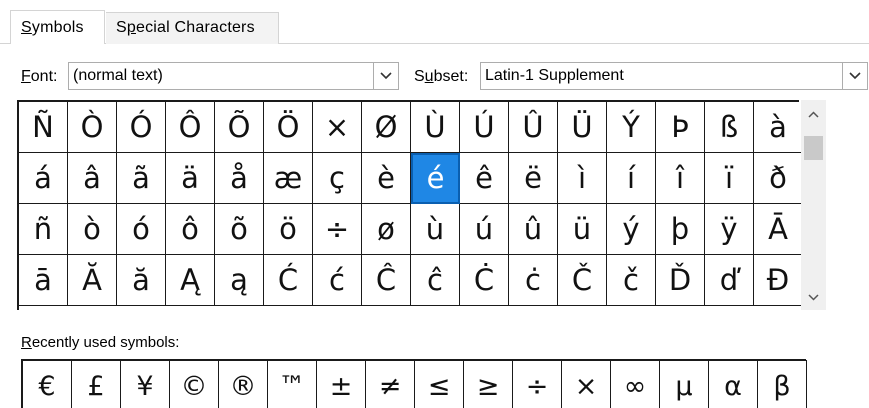 The height and width of the screenshot is (408, 869). What do you see at coordinates (386, 127) in the screenshot?
I see `symbol-cell: Ø` at bounding box center [386, 127].